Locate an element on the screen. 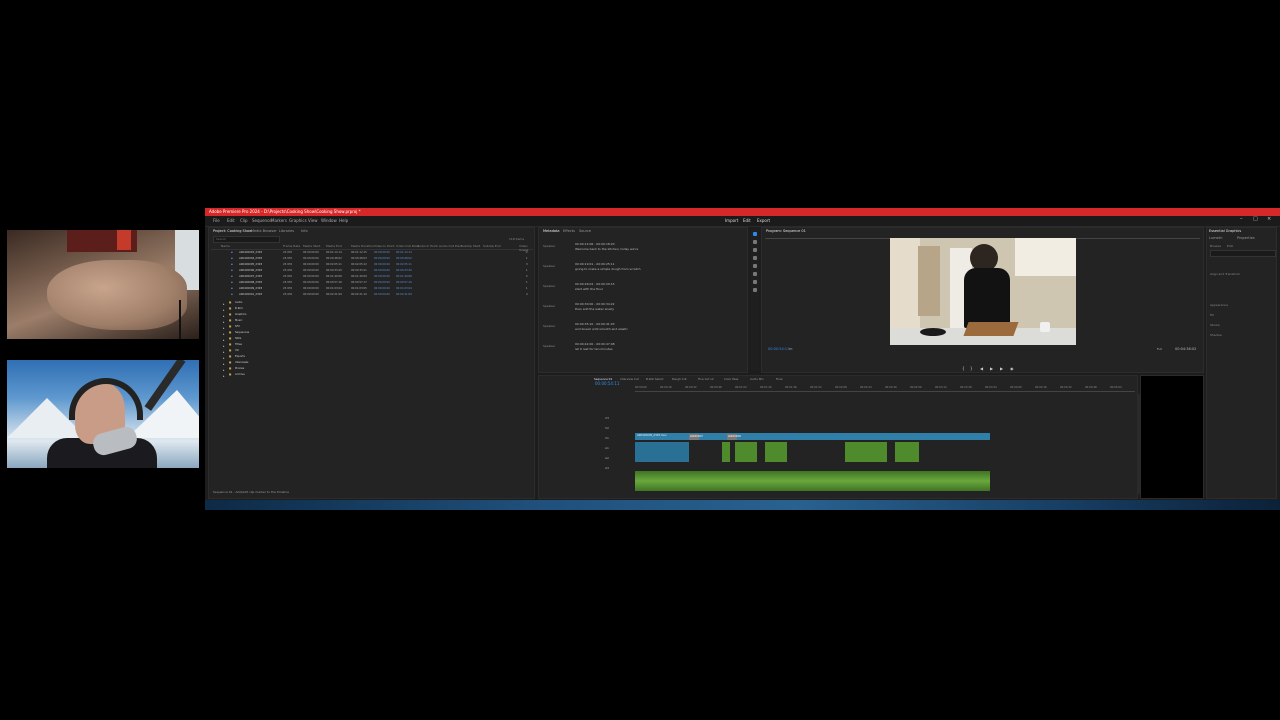 This screenshot has width=1280, height=720. mark-out-icon: } is located at coordinates (971, 368).